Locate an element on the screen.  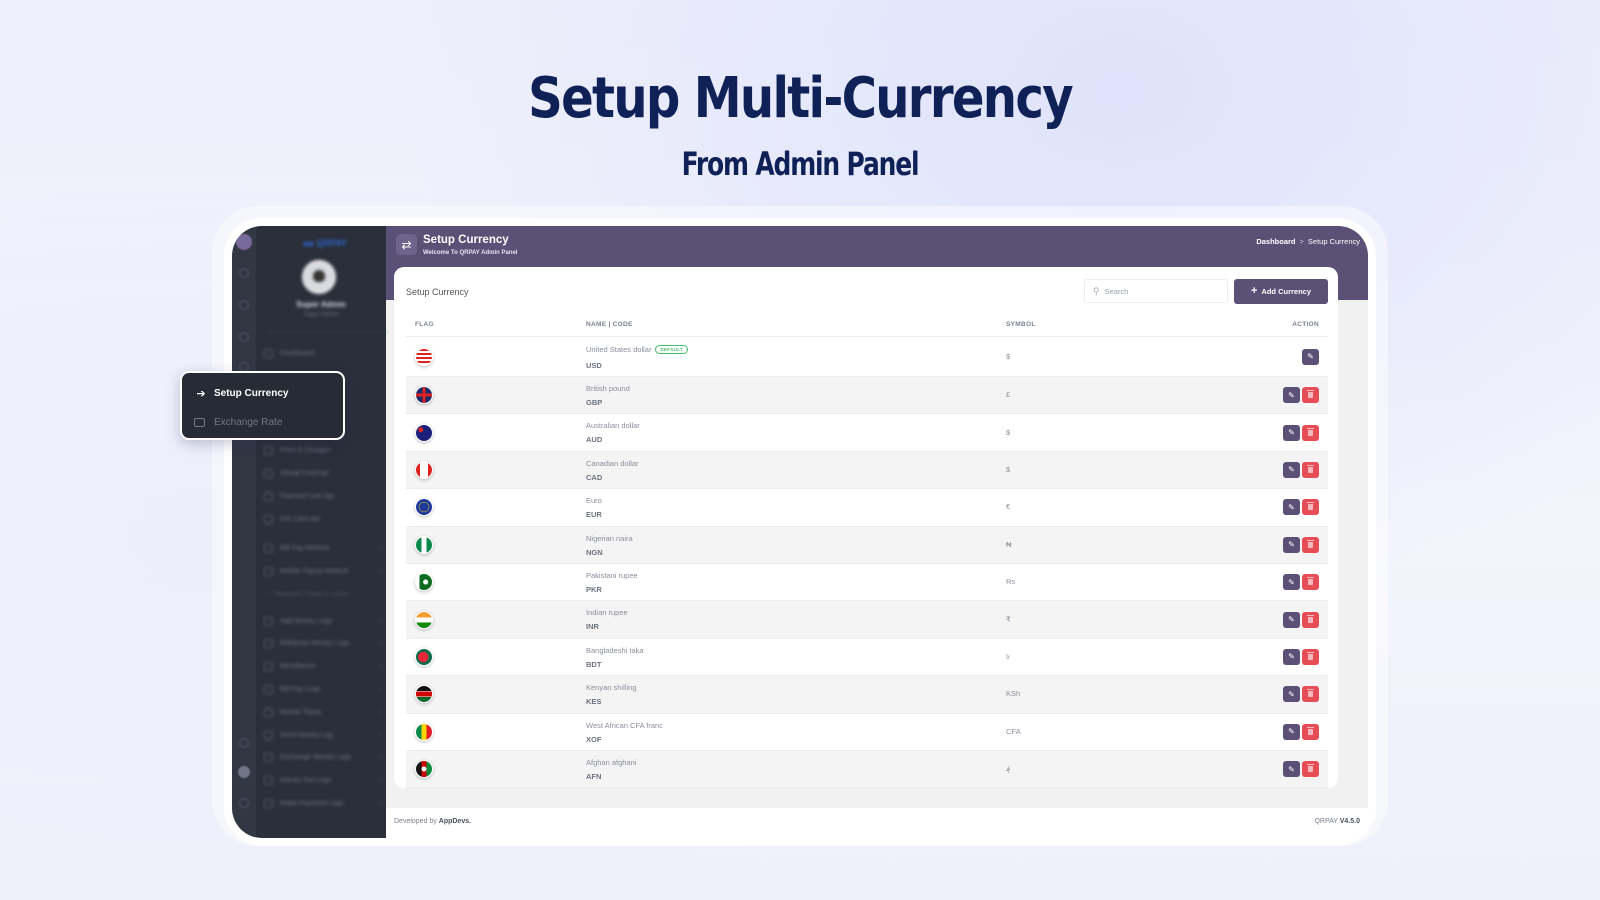
phone-icon is located at coordinates (268, 571).